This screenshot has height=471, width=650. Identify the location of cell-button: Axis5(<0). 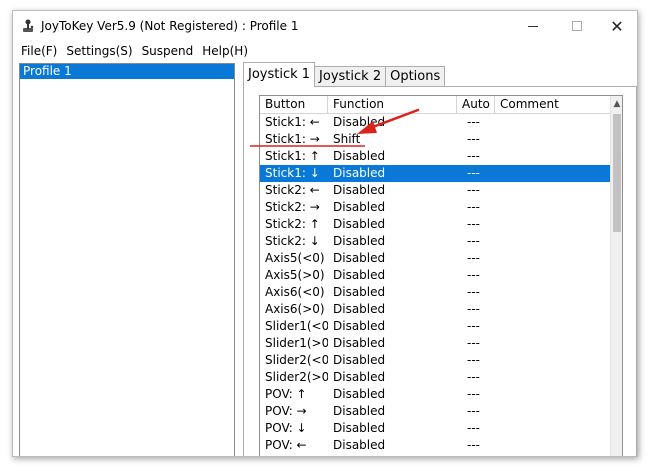
(295, 258).